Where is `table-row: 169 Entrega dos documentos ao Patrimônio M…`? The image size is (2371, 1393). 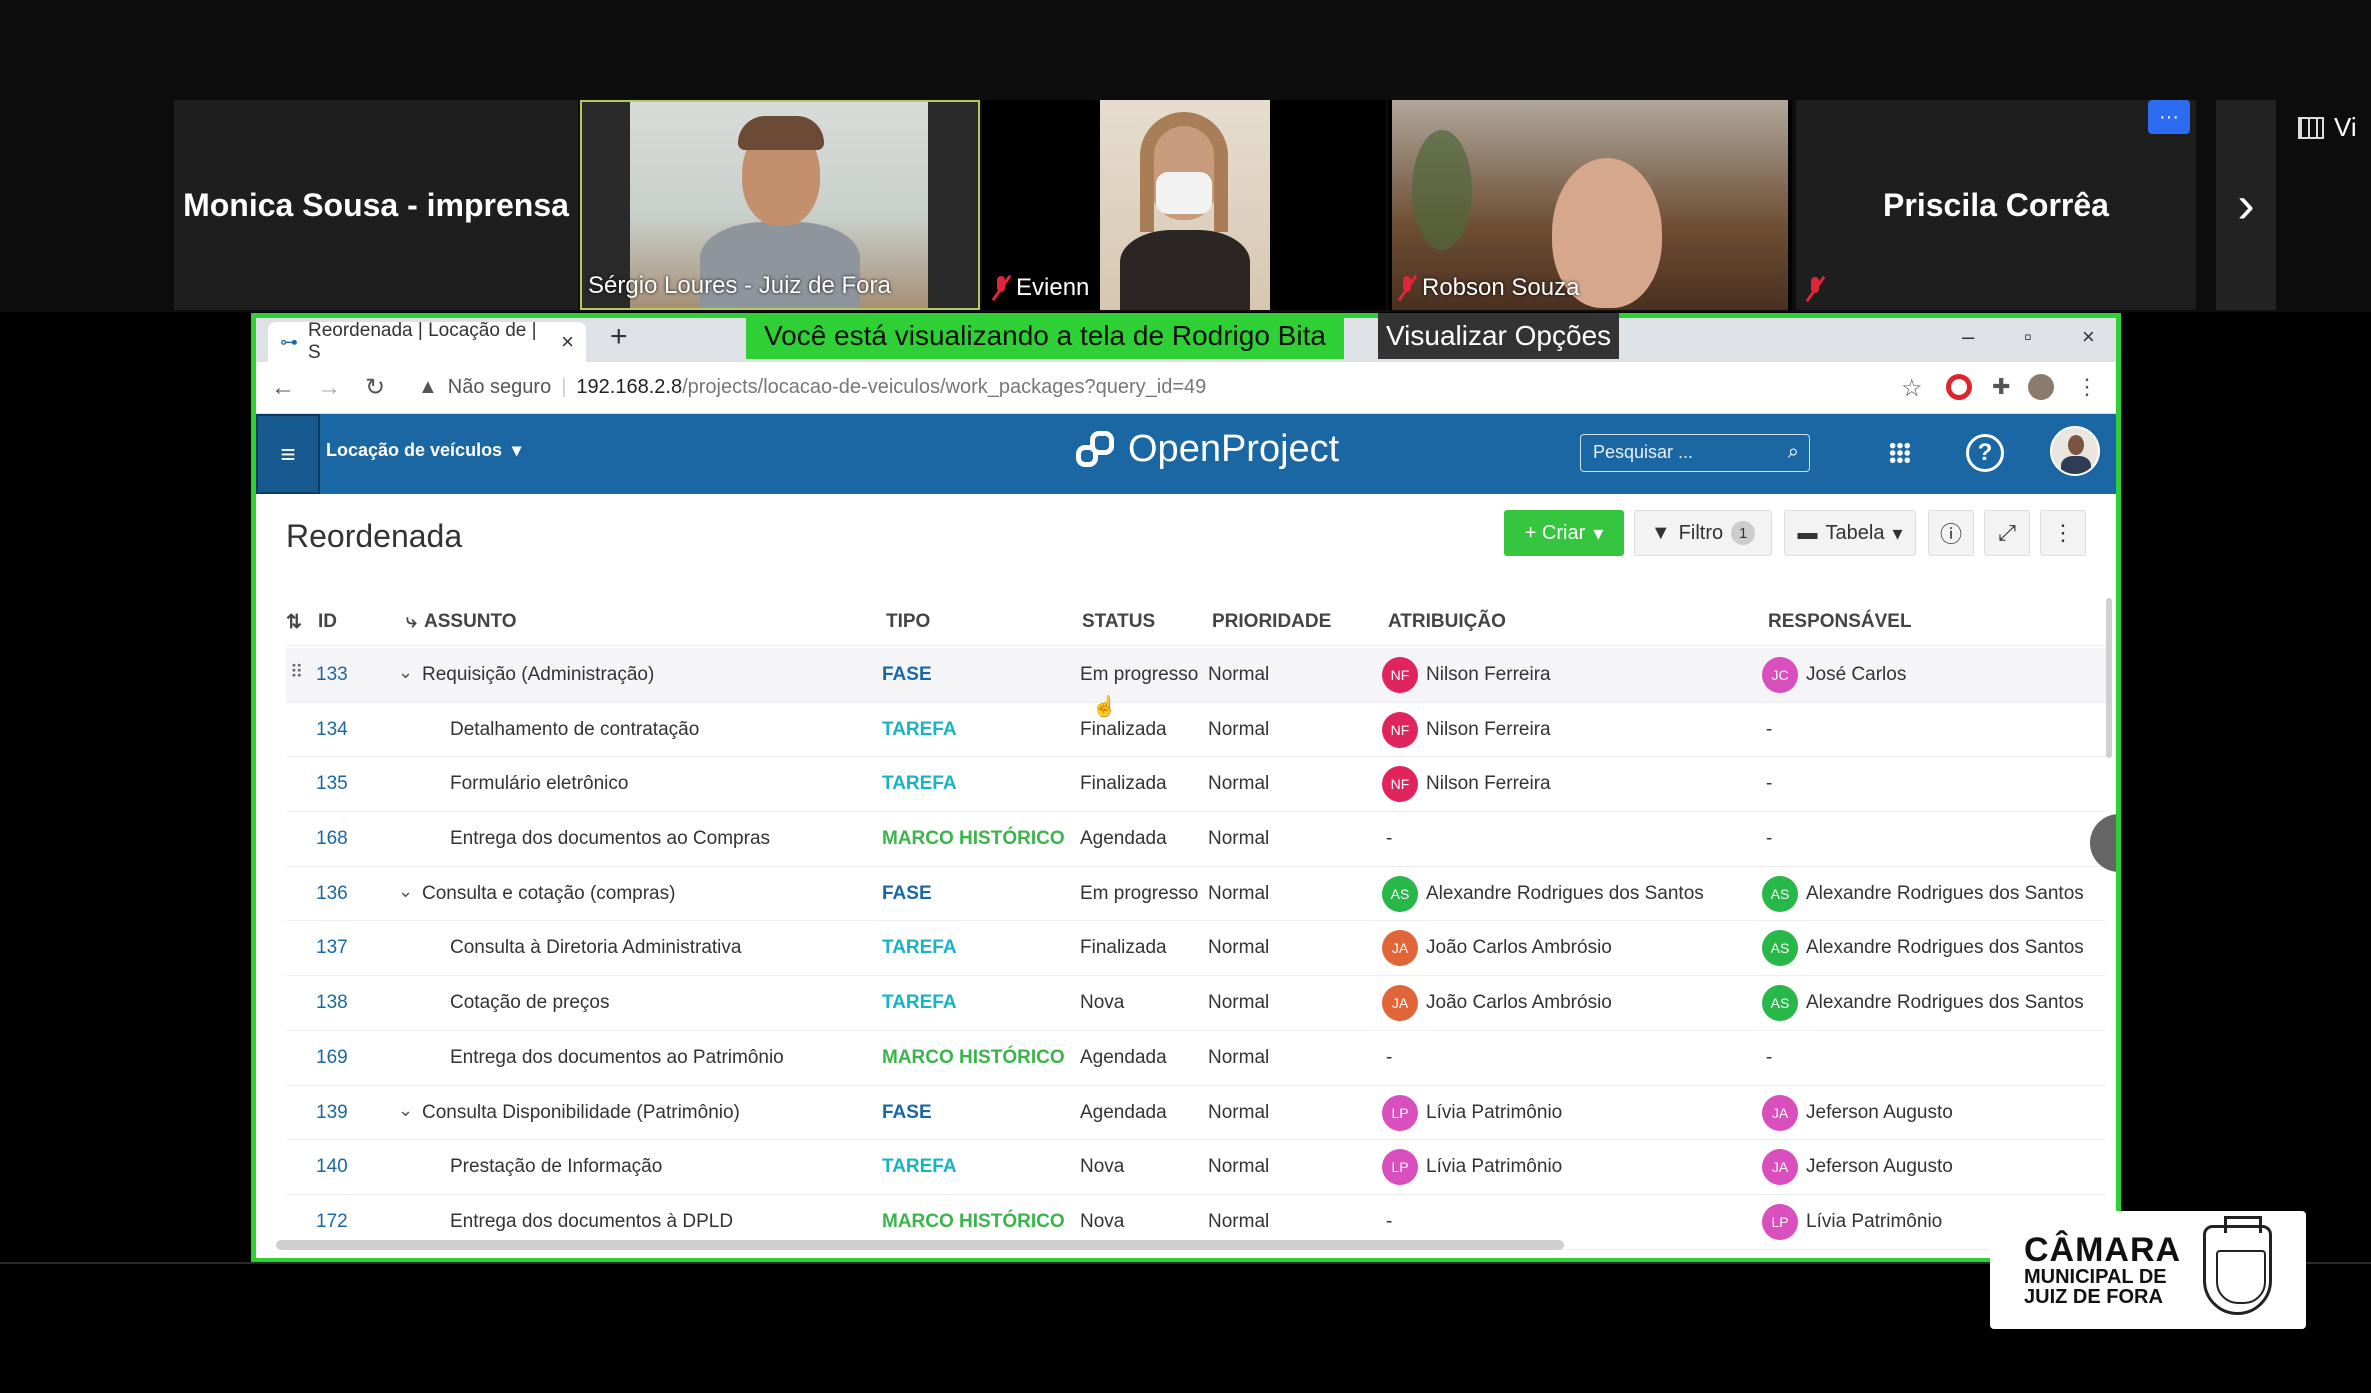 table-row: 169 Entrega dos documentos ao Patrimônio M… is located at coordinates (1196, 1058).